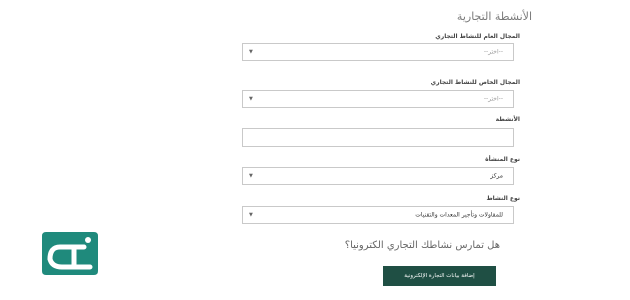  Describe the element at coordinates (378, 176) in the screenshot. I see `facility-type-select: مركز ▼` at that location.